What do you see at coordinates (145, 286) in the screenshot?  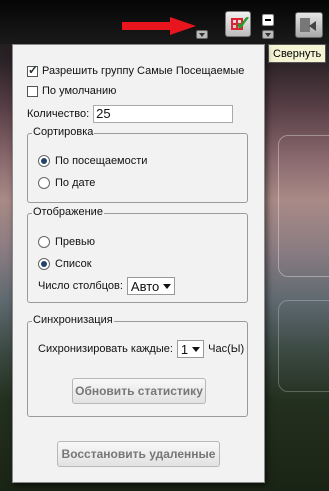 I see `columns-select-value: Авто` at bounding box center [145, 286].